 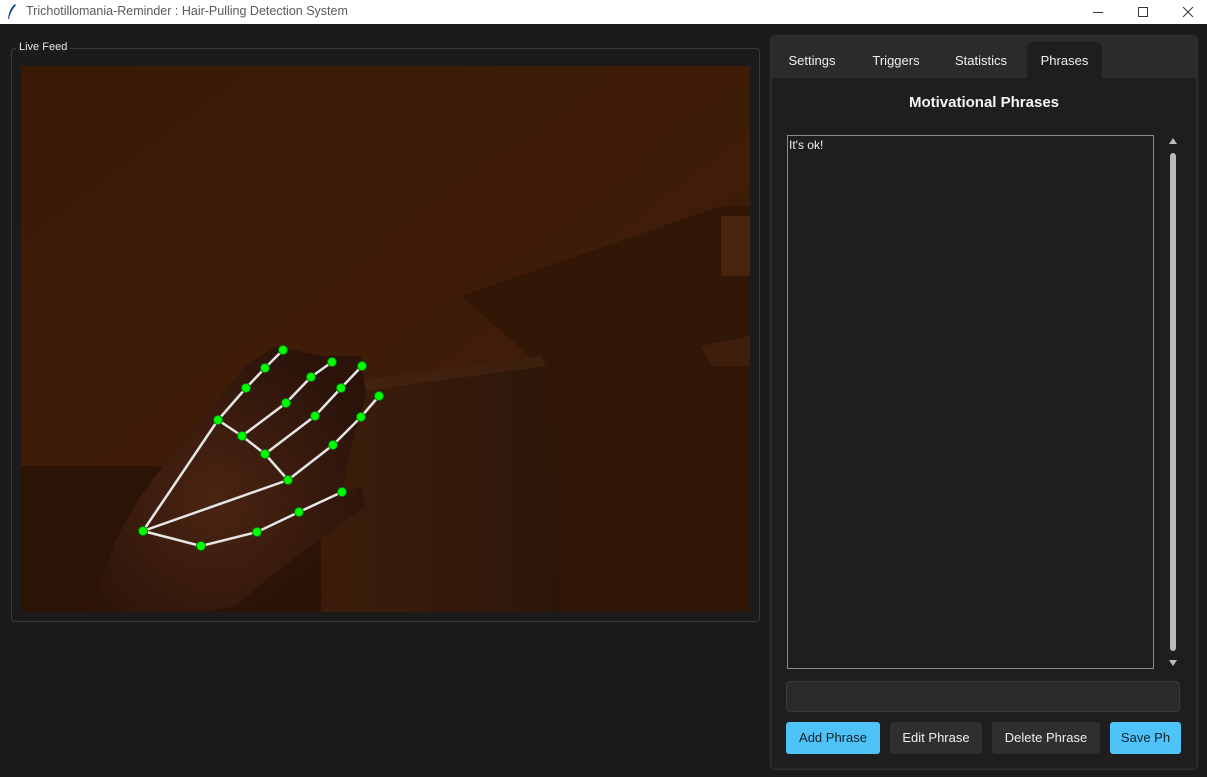 I want to click on maximize-button, so click(x=1143, y=12).